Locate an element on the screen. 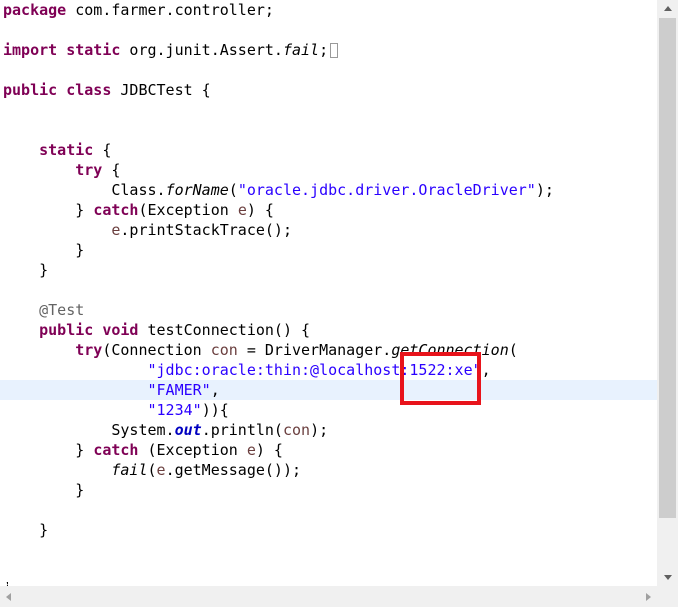  keyword-token: void is located at coordinates (120, 330).